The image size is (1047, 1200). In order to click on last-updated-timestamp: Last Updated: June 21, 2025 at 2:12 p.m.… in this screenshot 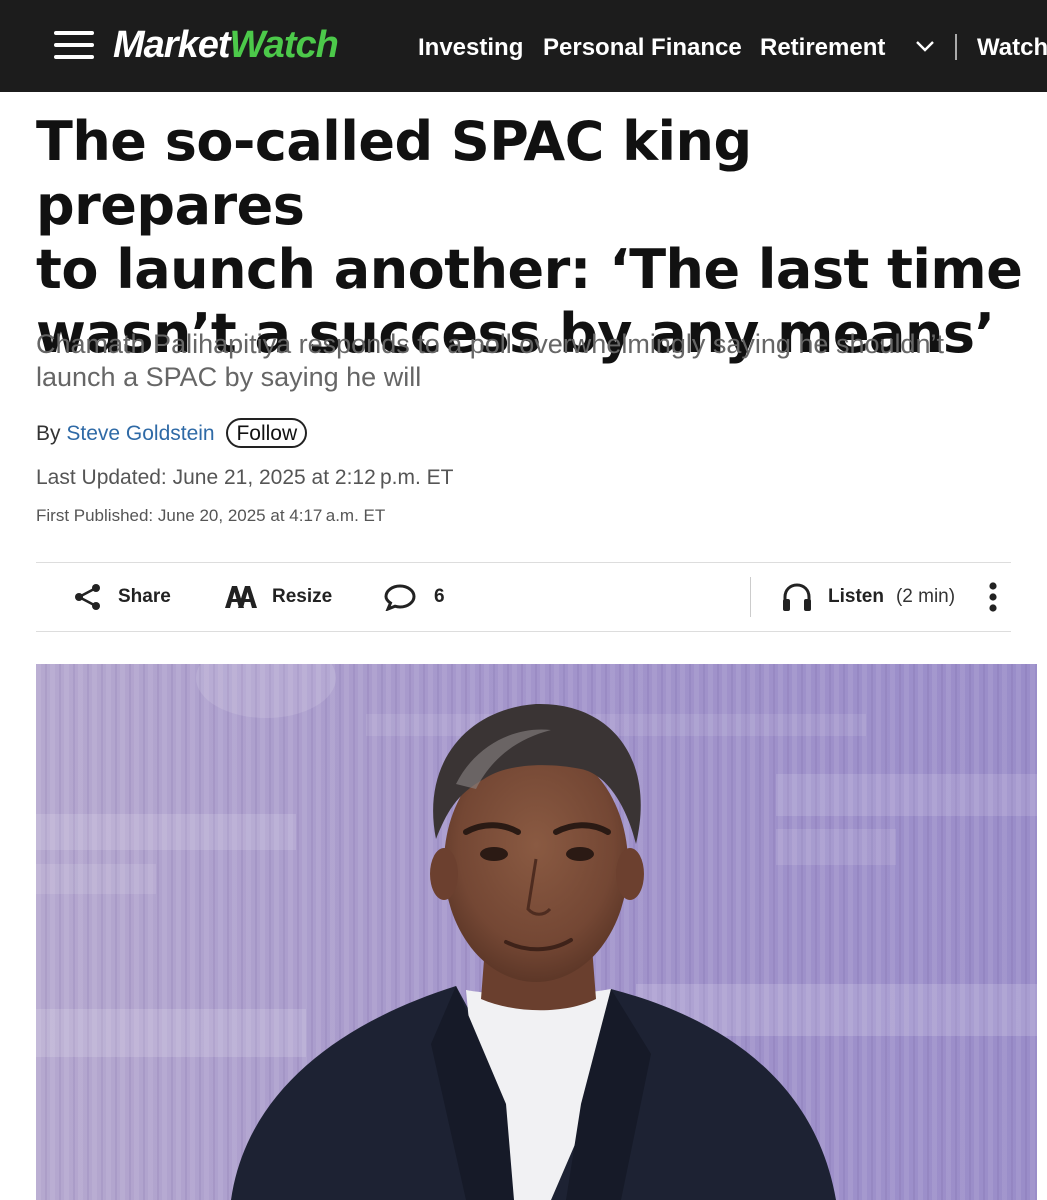, I will do `click(245, 477)`.